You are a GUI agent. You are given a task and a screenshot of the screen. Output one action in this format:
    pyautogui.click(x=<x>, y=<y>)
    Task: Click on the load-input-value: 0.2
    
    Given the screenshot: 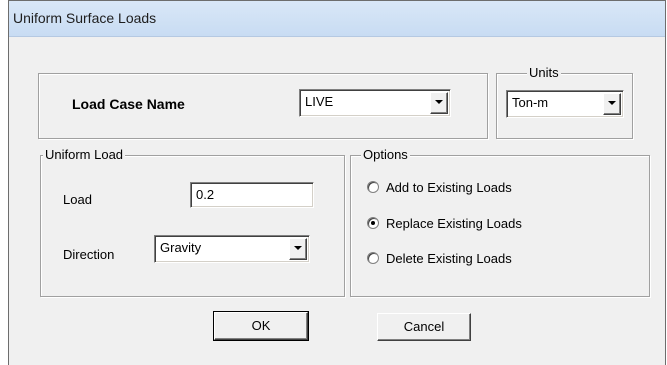 What is the action you would take?
    pyautogui.click(x=205, y=194)
    